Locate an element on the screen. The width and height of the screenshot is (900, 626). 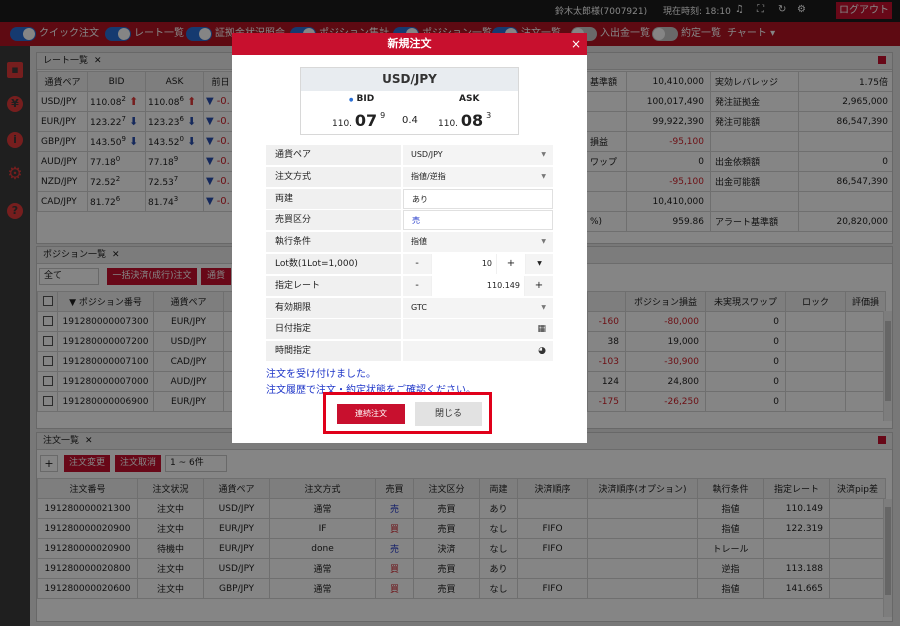
close-icon: × is located at coordinates (576, 44).